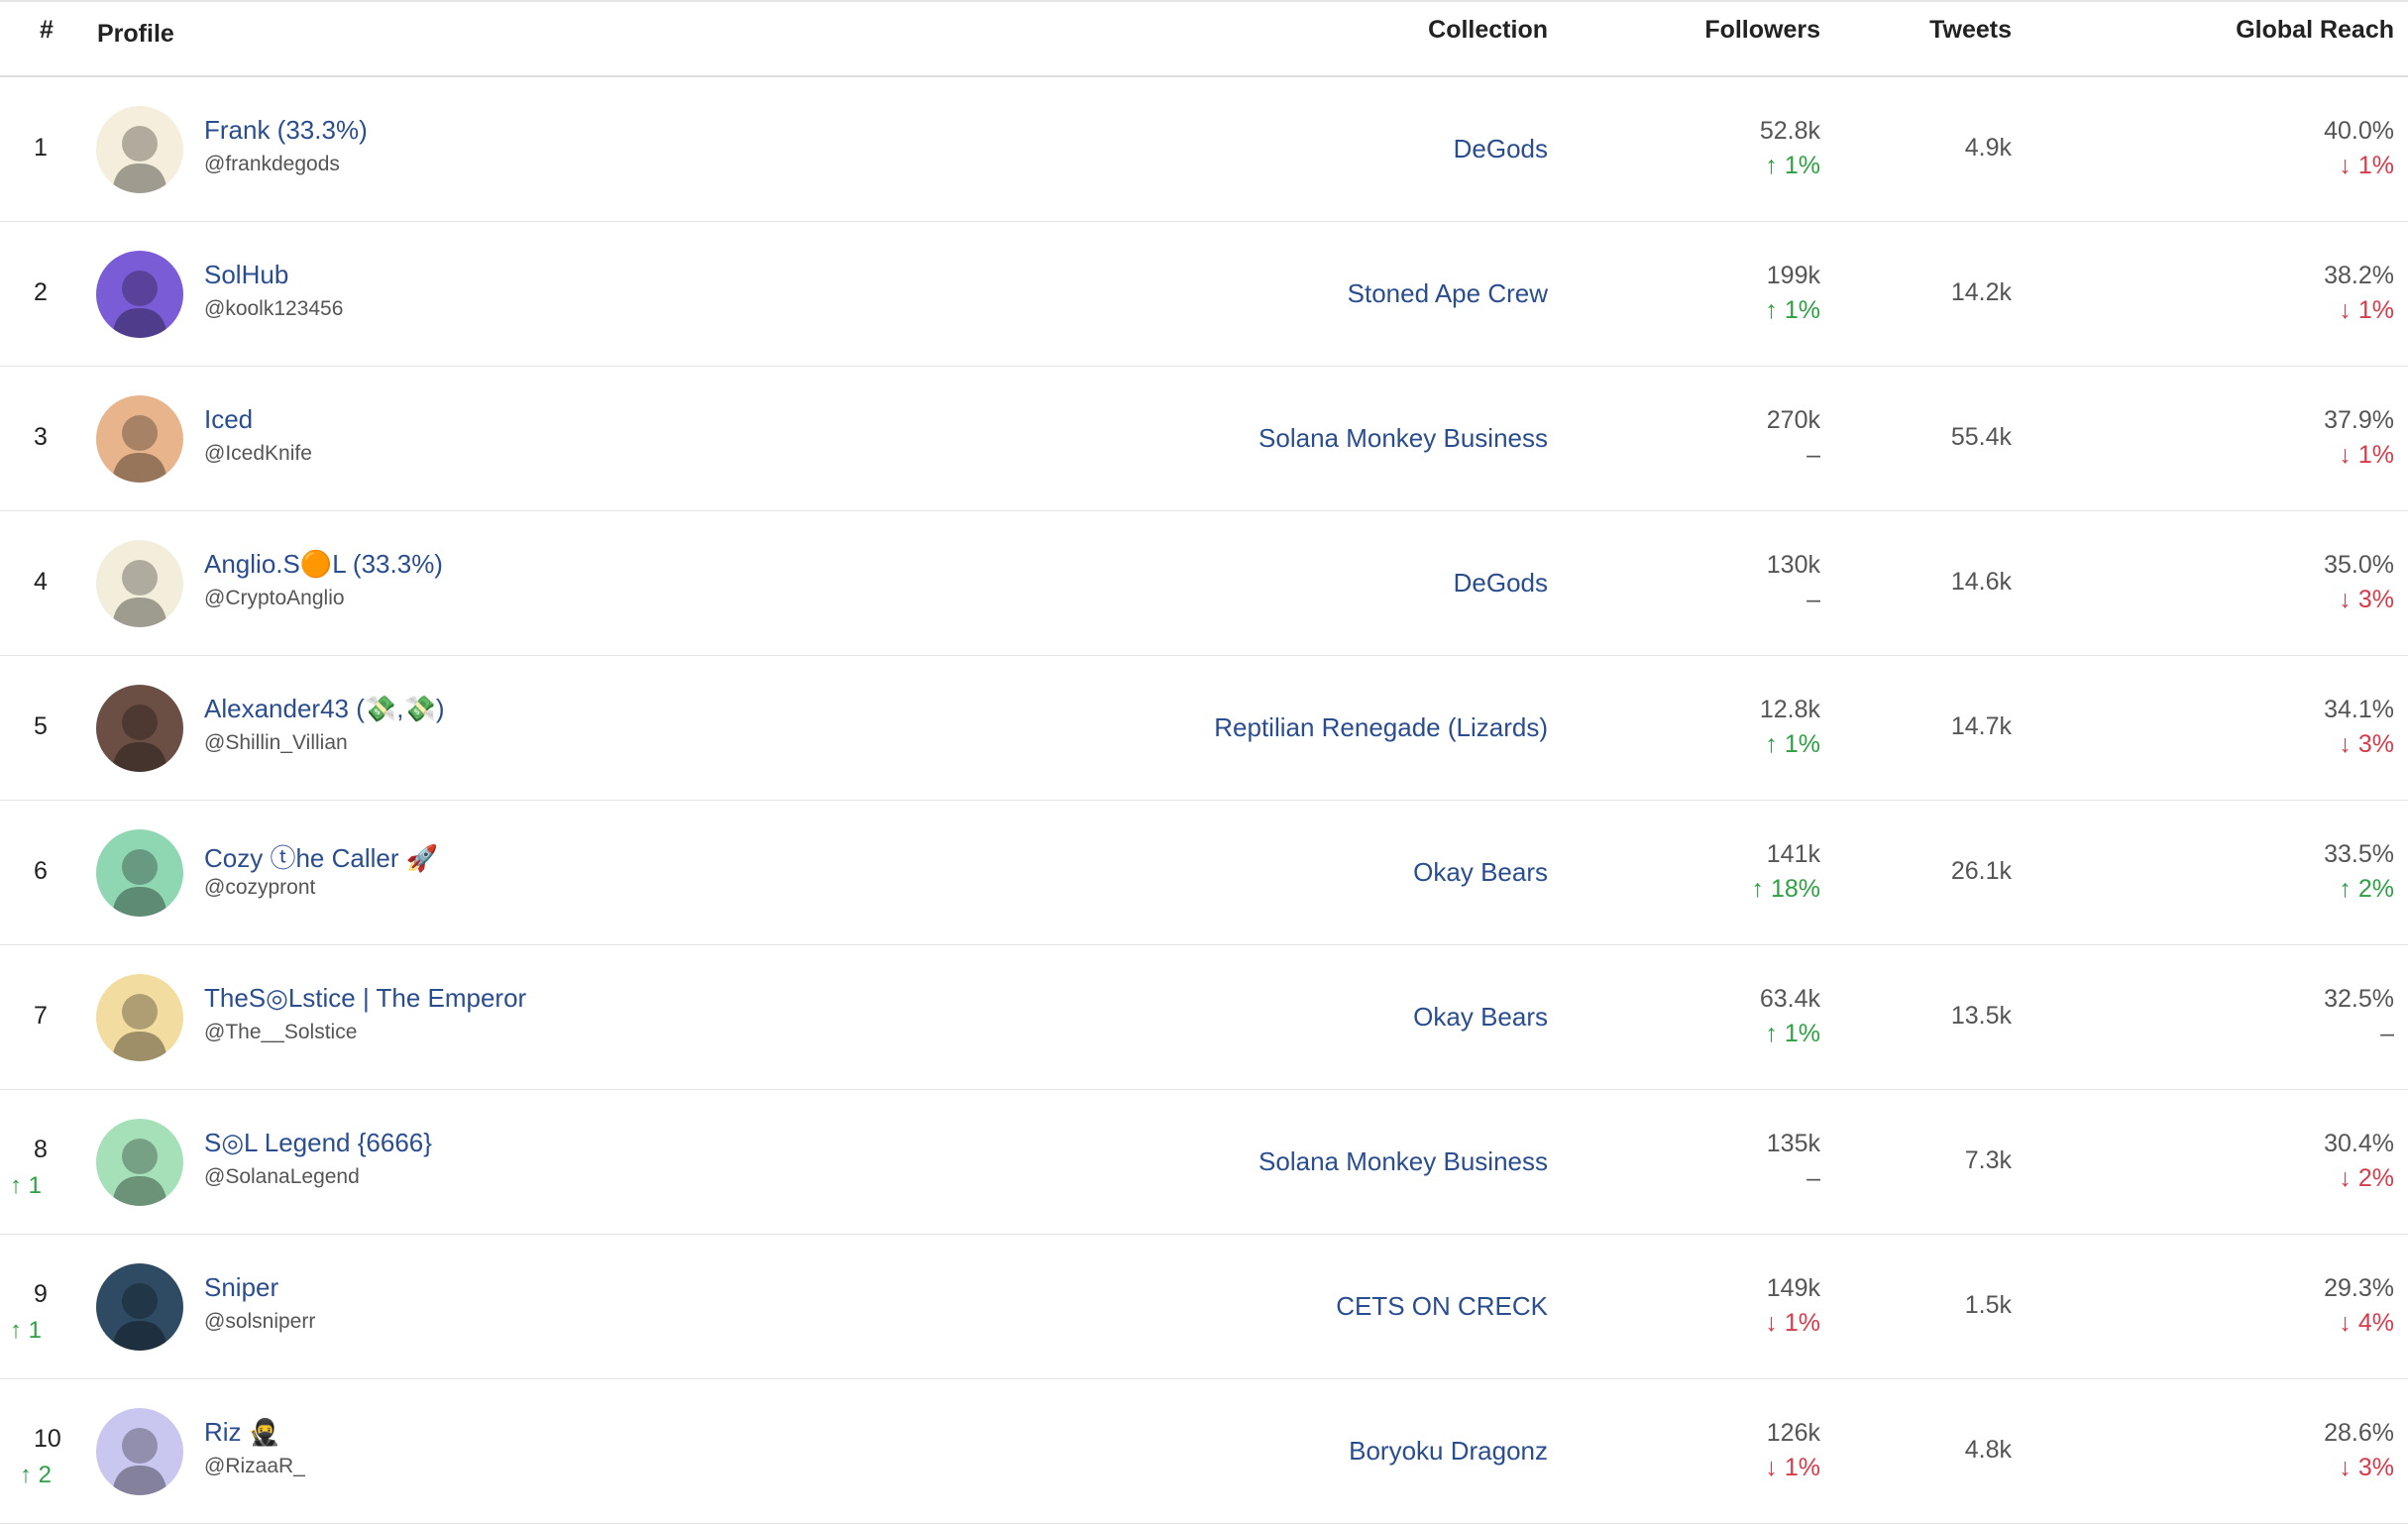  What do you see at coordinates (1792, 310) in the screenshot?
I see `followers-change: ↑ 1%` at bounding box center [1792, 310].